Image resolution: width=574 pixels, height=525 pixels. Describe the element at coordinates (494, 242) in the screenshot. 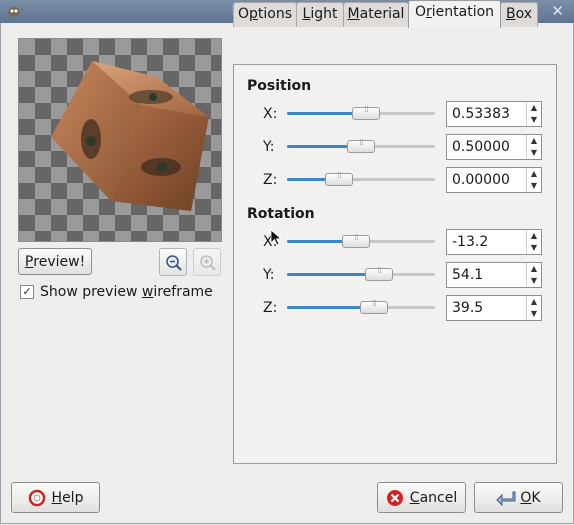

I see `rotation-x-spinbox: -13.2 ▲ ▼` at that location.